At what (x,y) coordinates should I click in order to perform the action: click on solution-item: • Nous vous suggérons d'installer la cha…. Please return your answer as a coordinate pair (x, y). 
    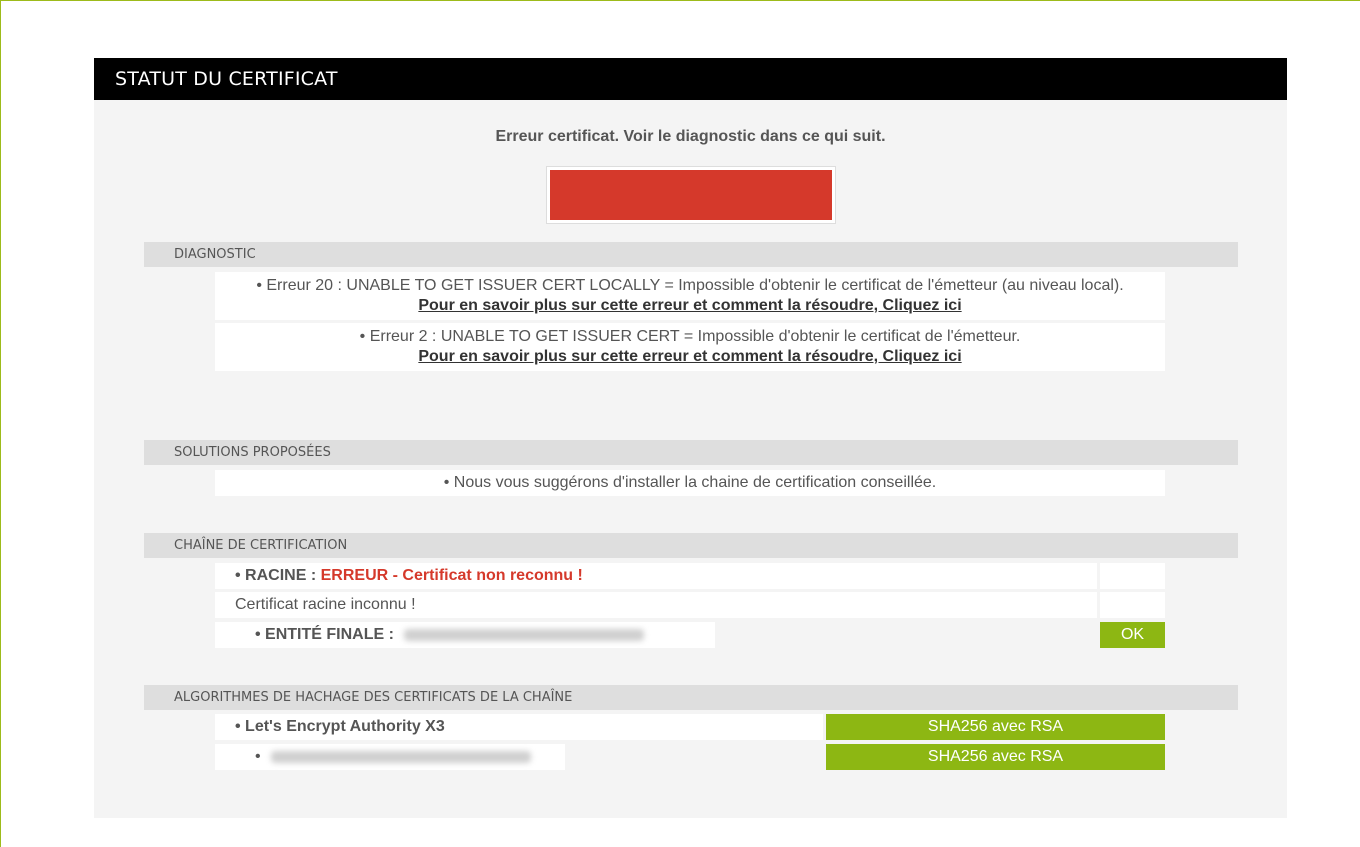
    Looking at the image, I should click on (690, 483).